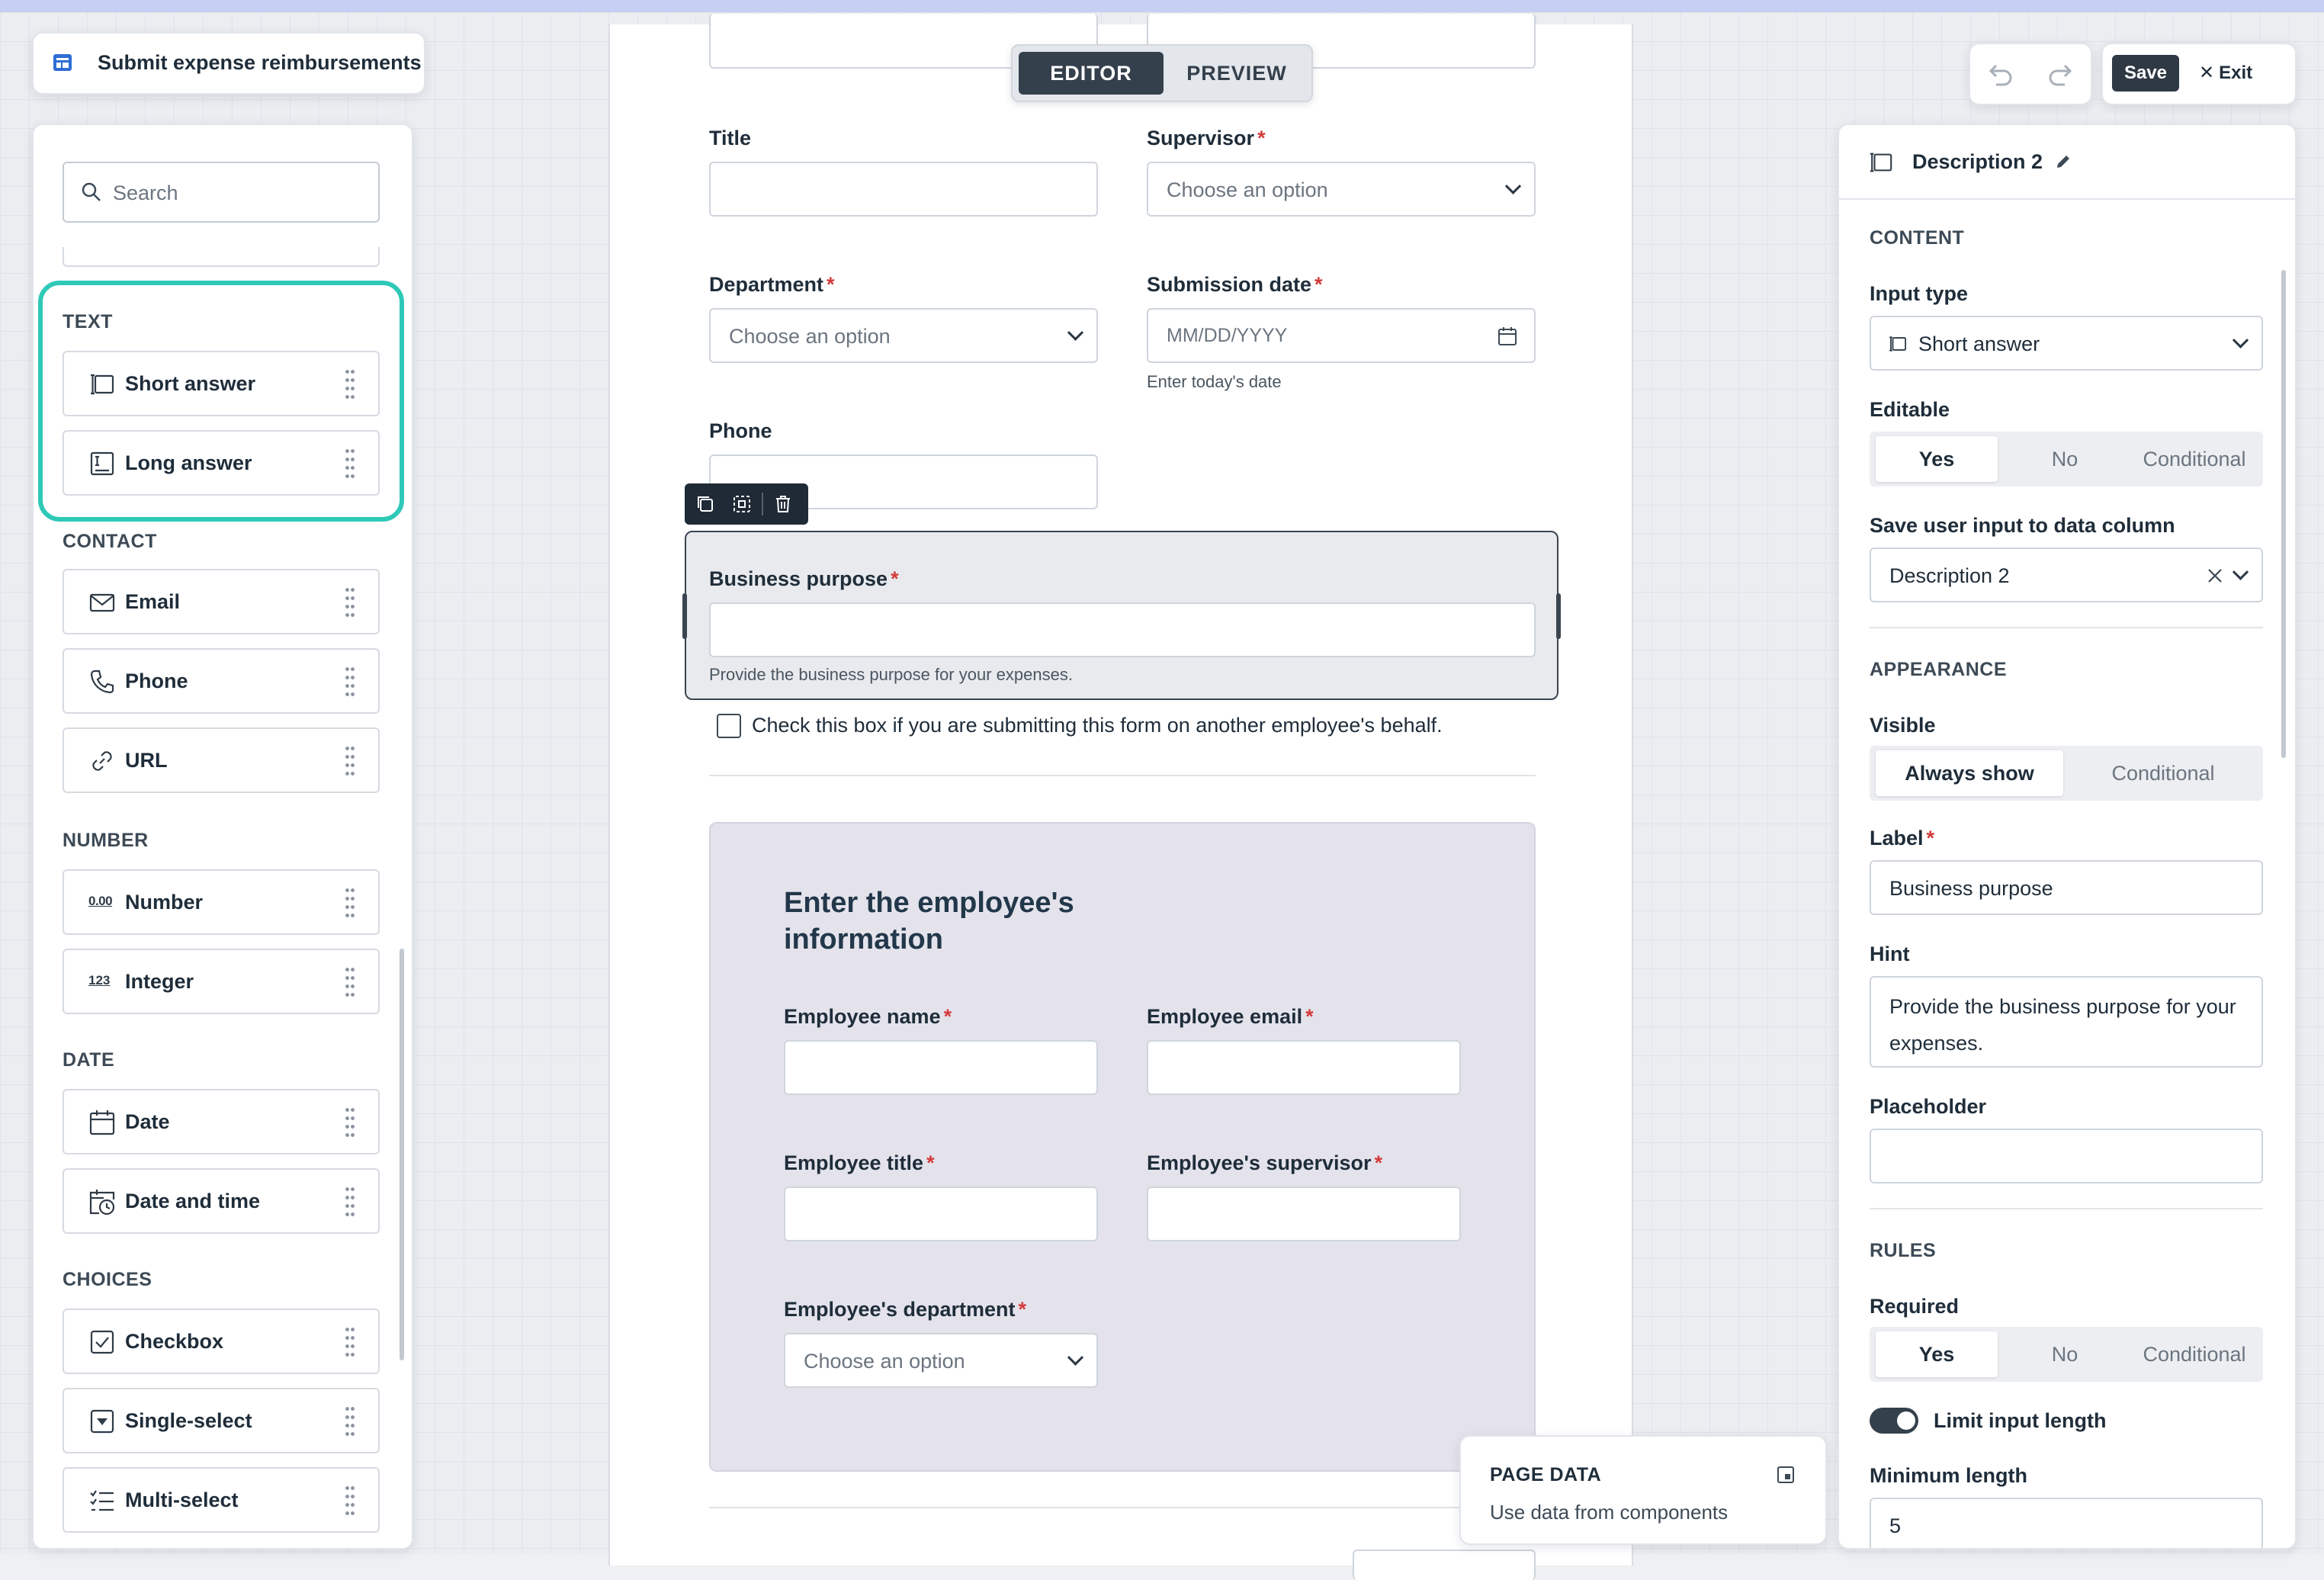 Image resolution: width=2324 pixels, height=1580 pixels. Describe the element at coordinates (228, 64) in the screenshot. I see `app-title-card: Submit expense reimbursements` at that location.